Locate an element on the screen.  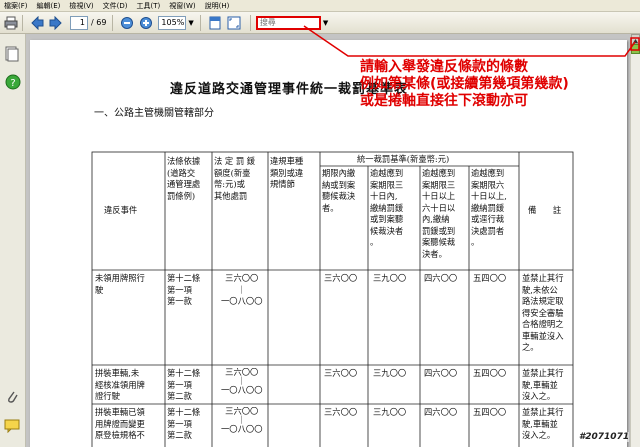
watermark: #2071071 is located at coordinates (604, 437).